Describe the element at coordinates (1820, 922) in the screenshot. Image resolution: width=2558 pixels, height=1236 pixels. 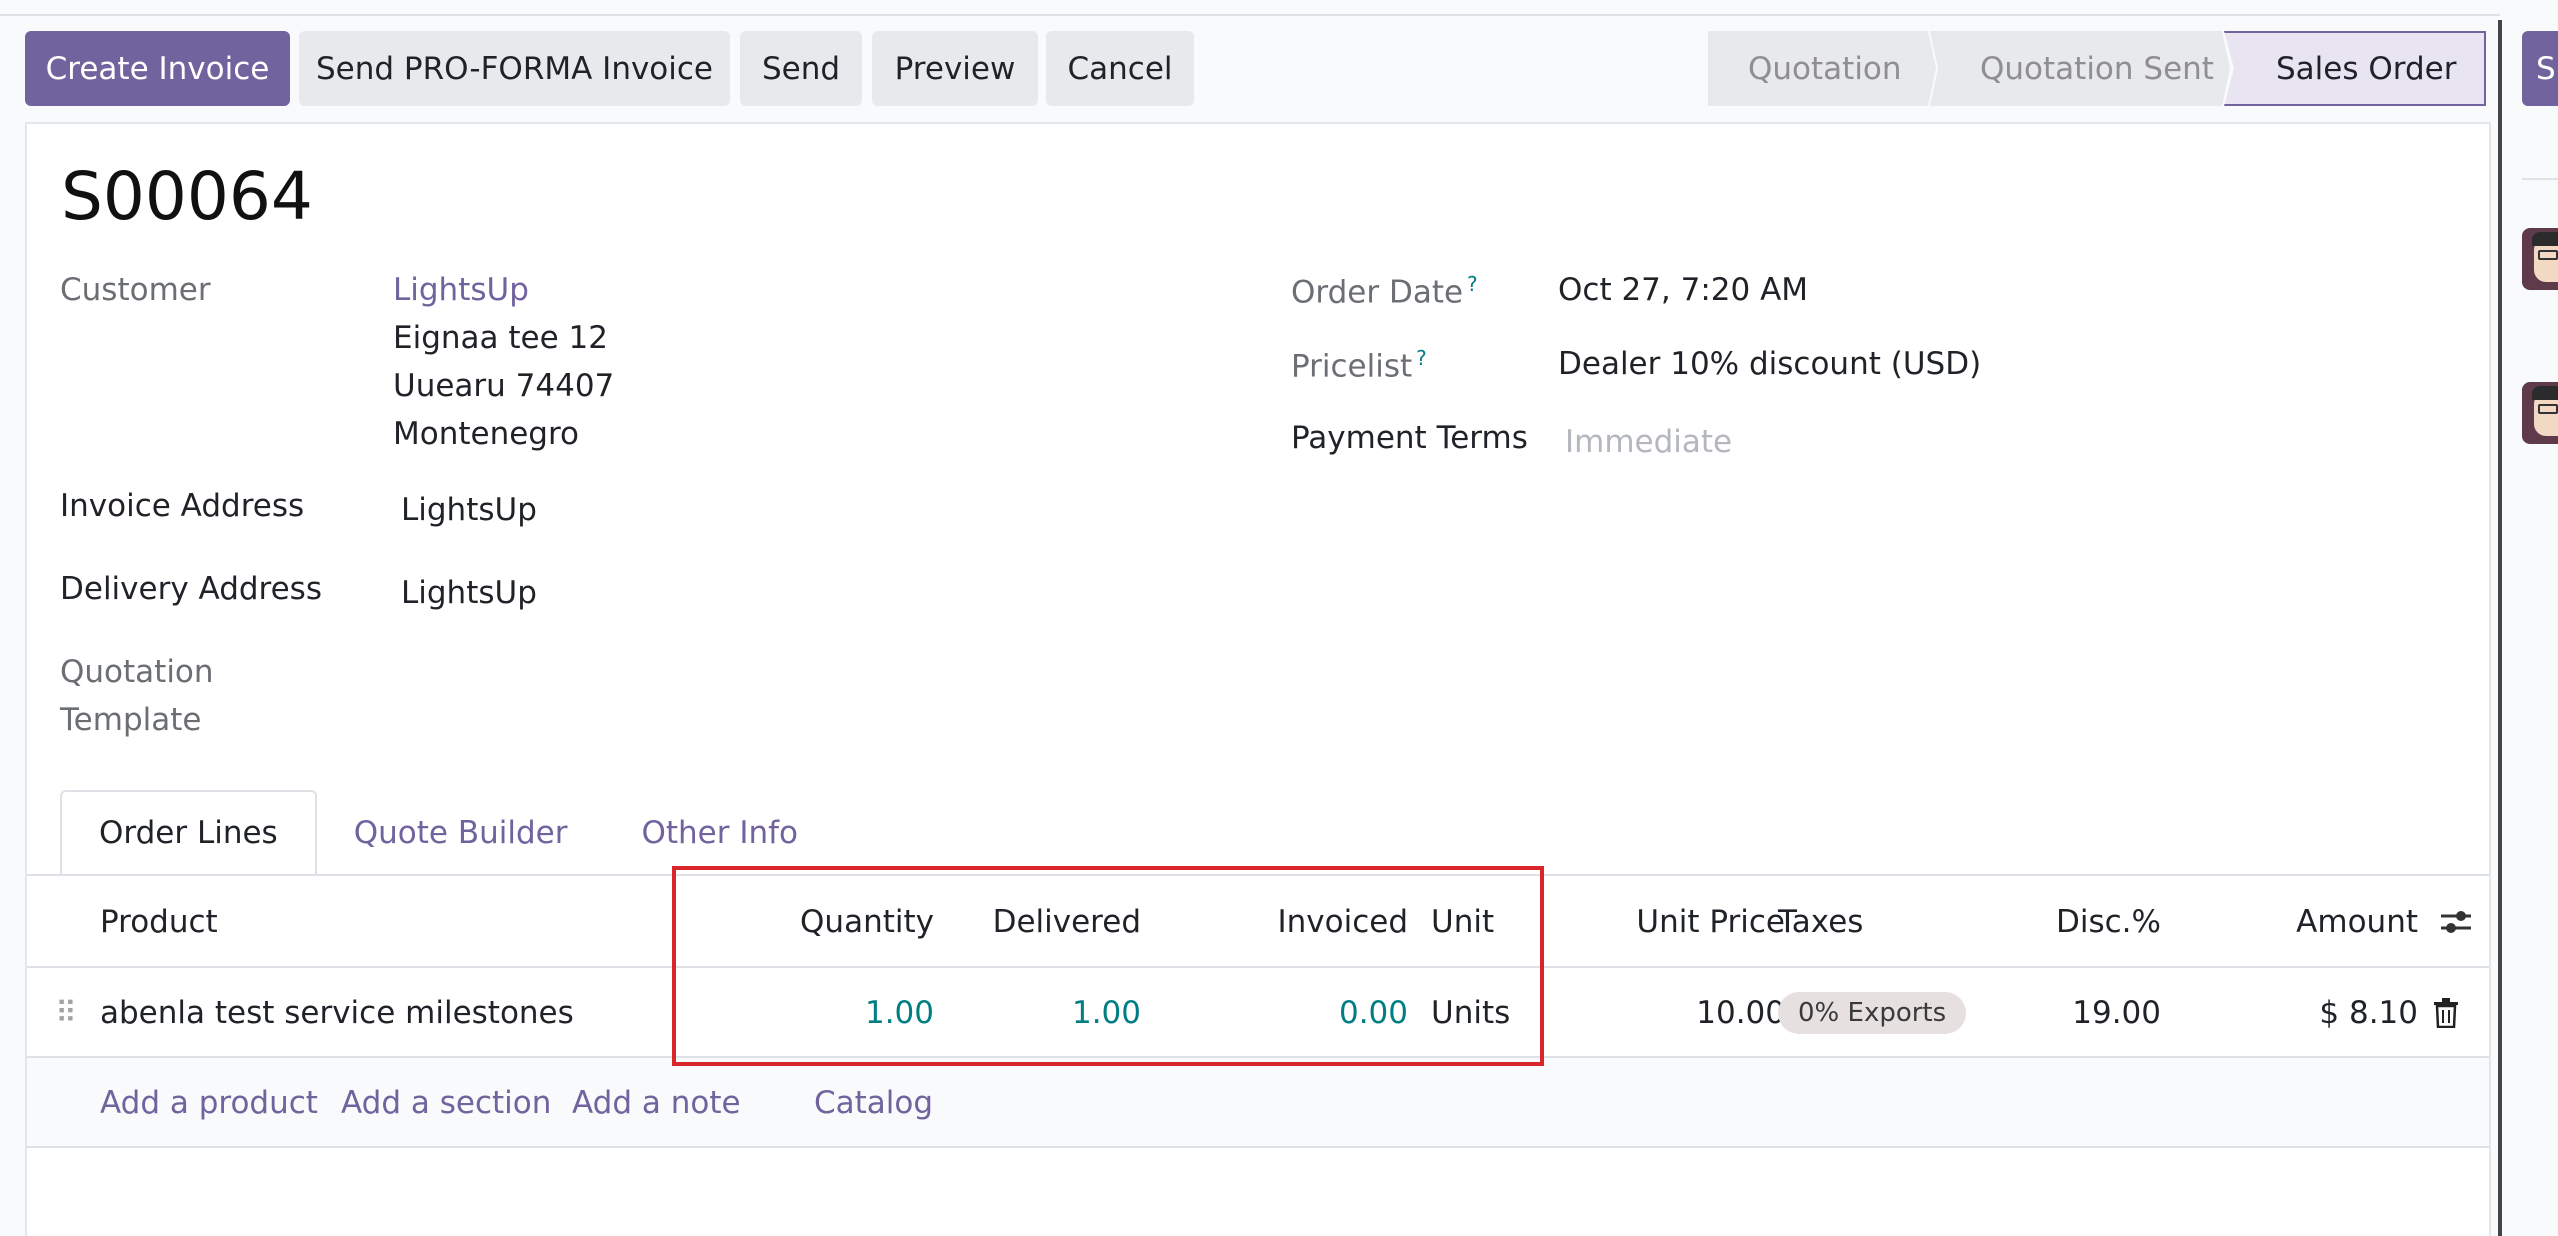
I see `col-taxes: Taxes` at that location.